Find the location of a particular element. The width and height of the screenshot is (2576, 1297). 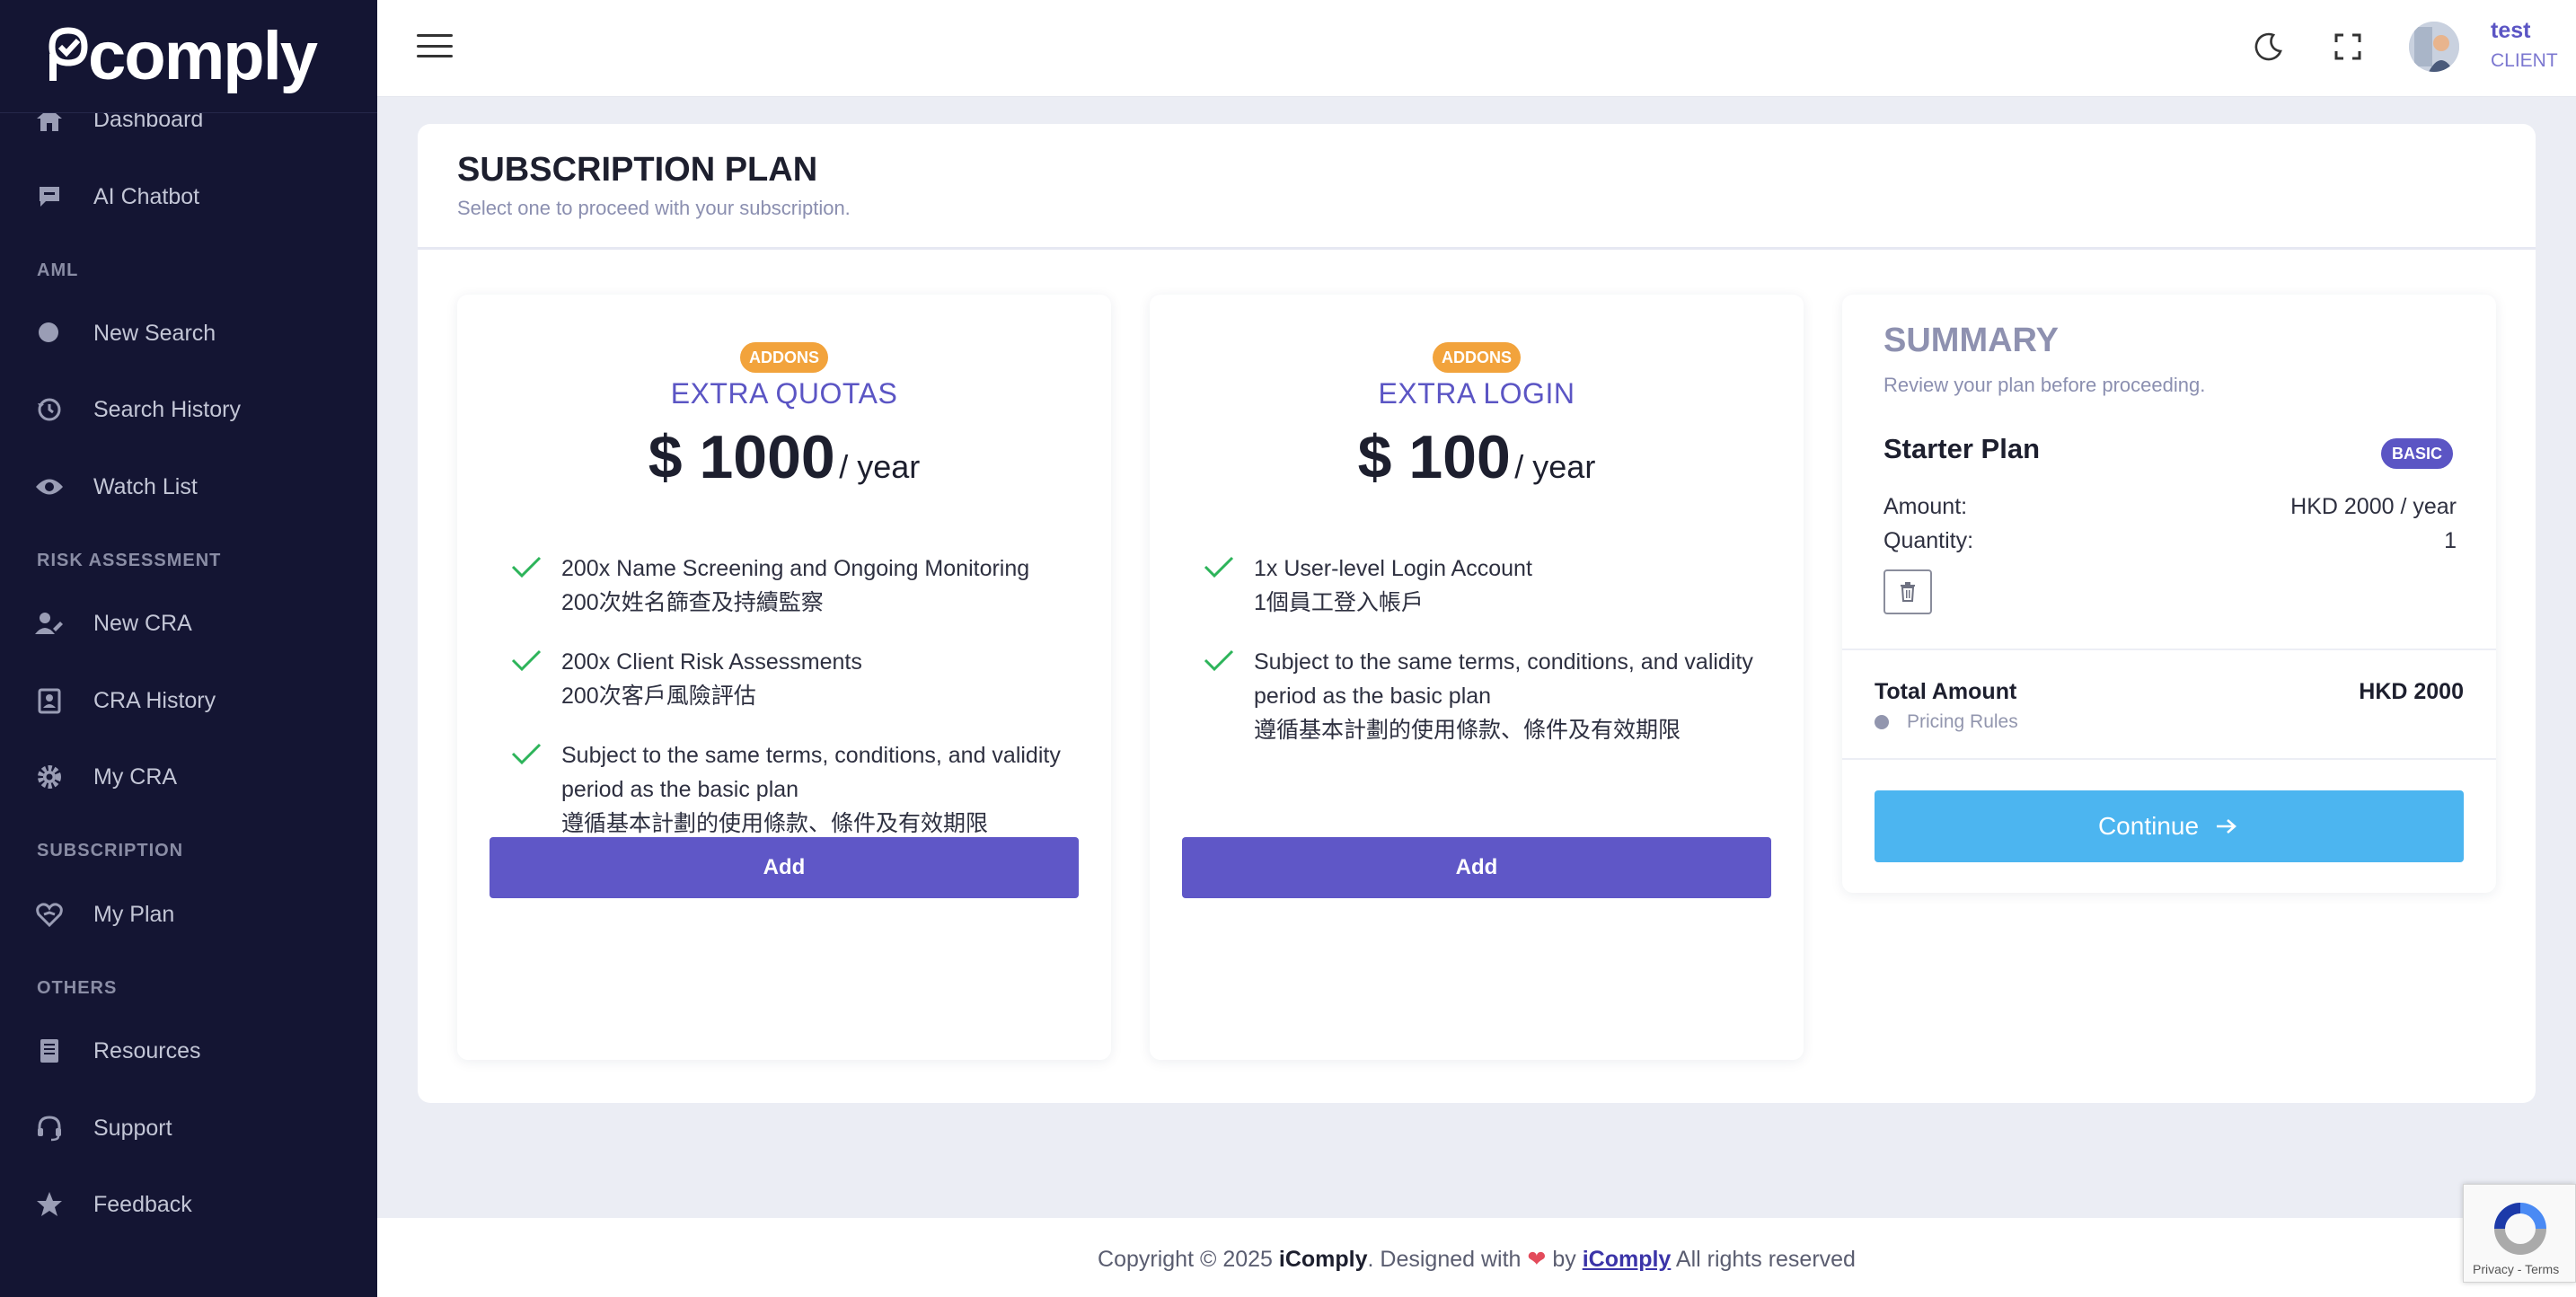

plan-price: $ 1000 / year is located at coordinates (784, 457).